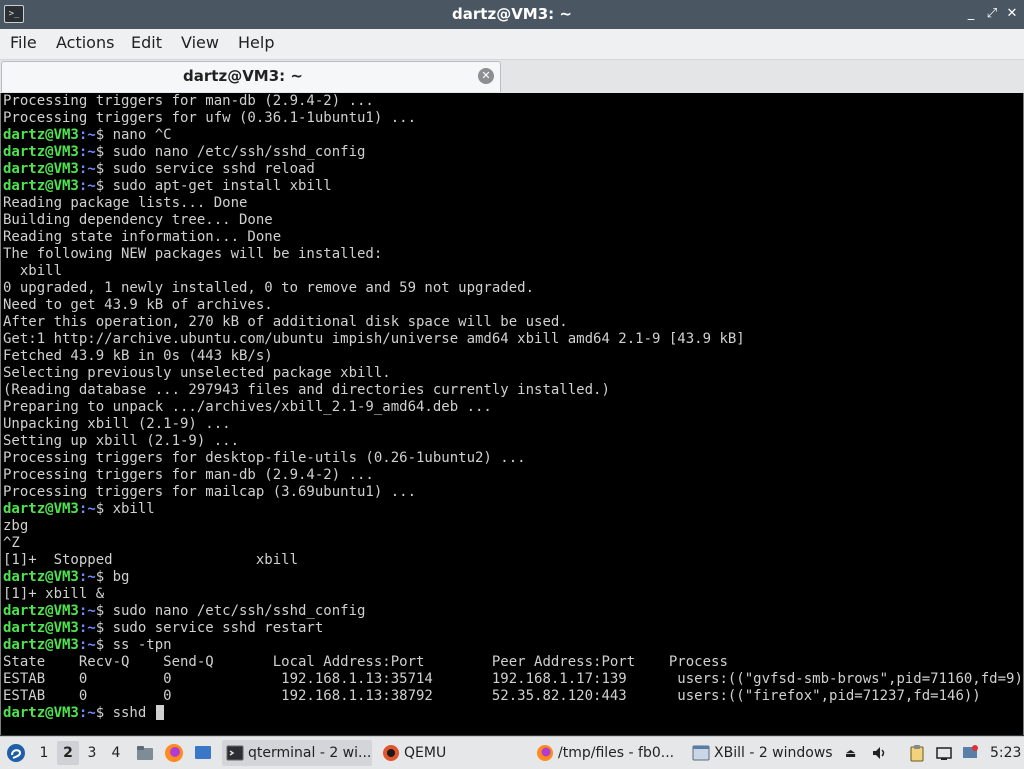 Image resolution: width=1024 pixels, height=769 pixels. Describe the element at coordinates (513, 628) in the screenshot. I see `terminal-prompt-line: dartz@VM3:~$ sudo service sshd restart` at that location.